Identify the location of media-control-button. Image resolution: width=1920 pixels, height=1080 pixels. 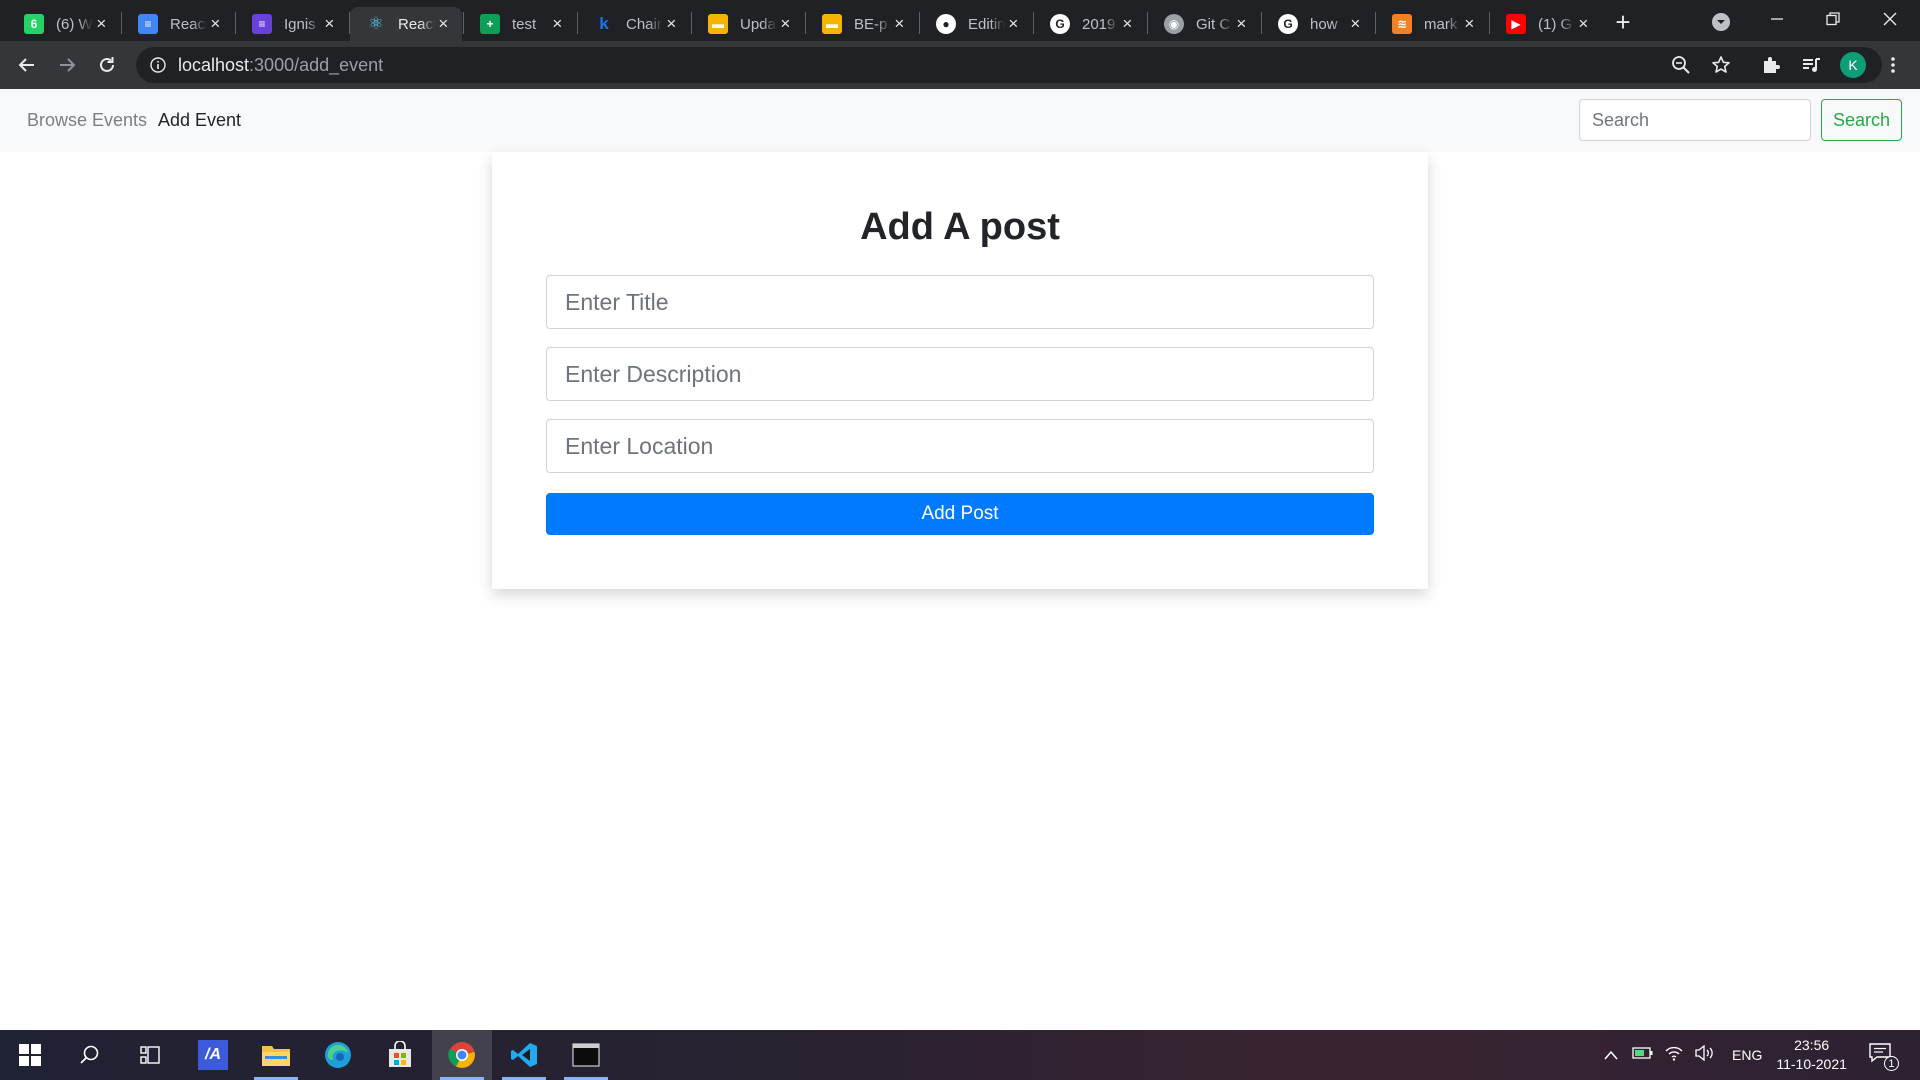
(1811, 65).